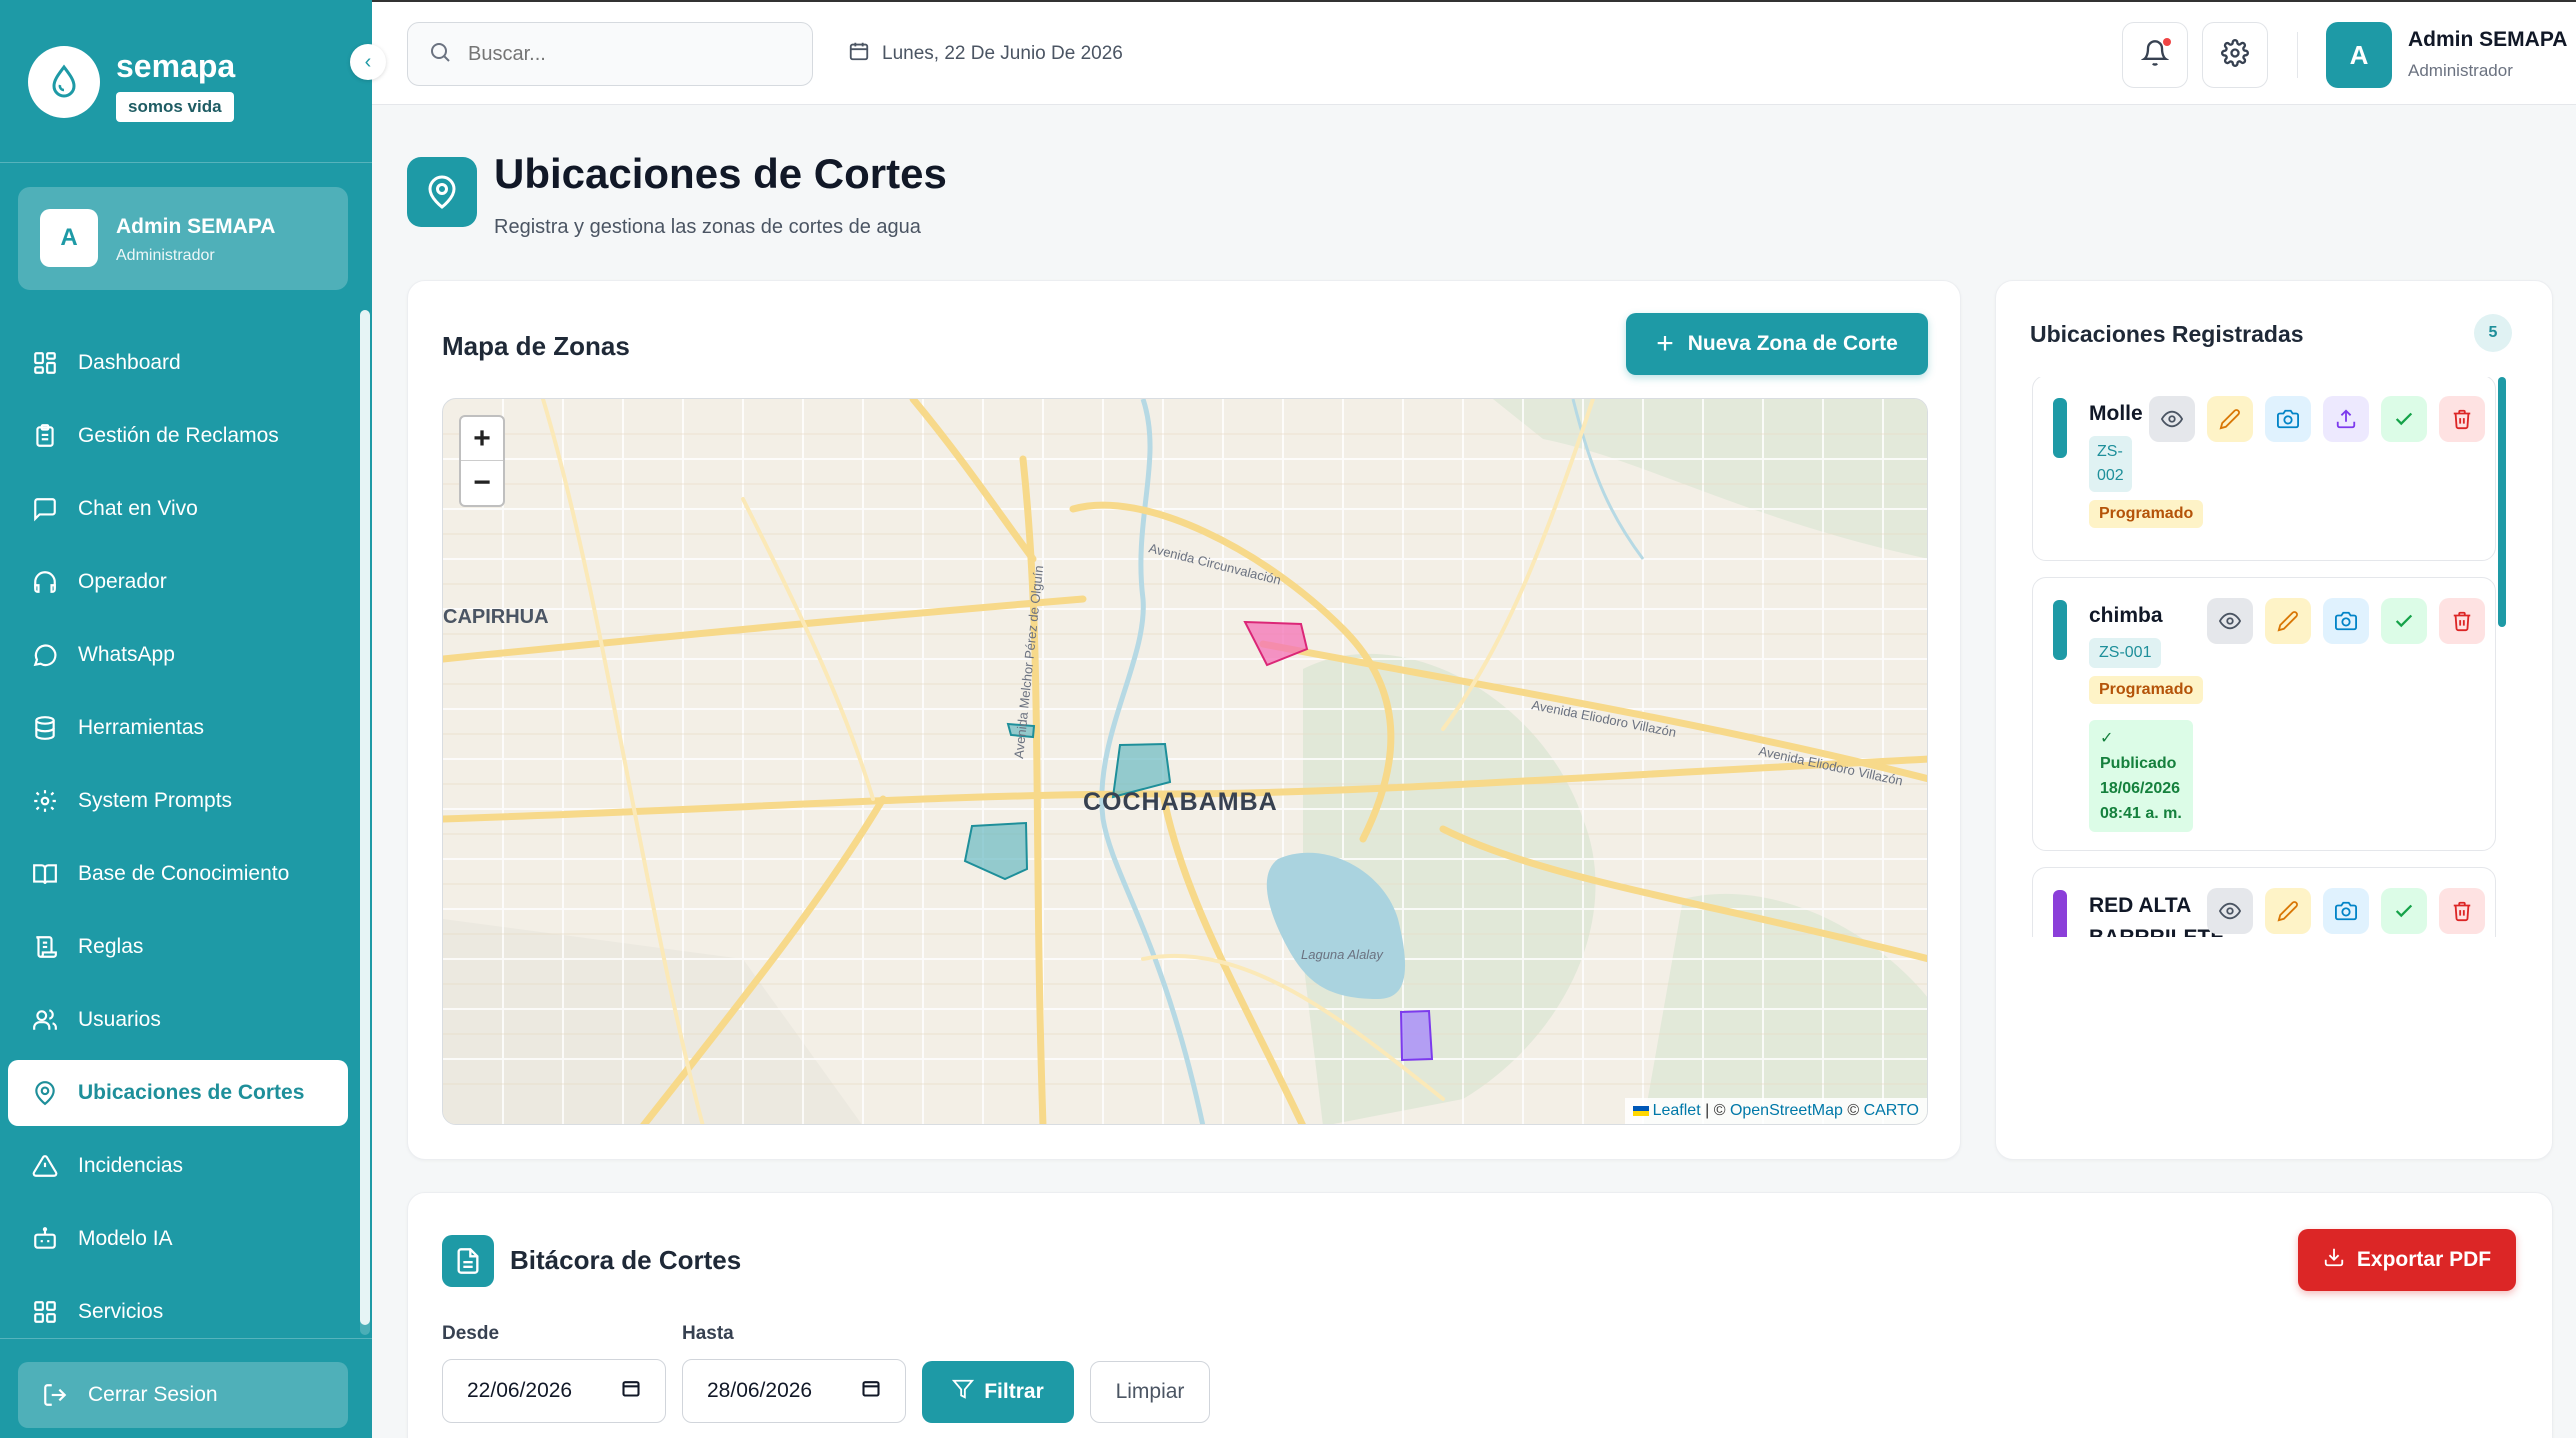 This screenshot has width=2576, height=1438. Describe the element at coordinates (1677, 1110) in the screenshot. I see `leaflet-link: Leaflet` at that location.